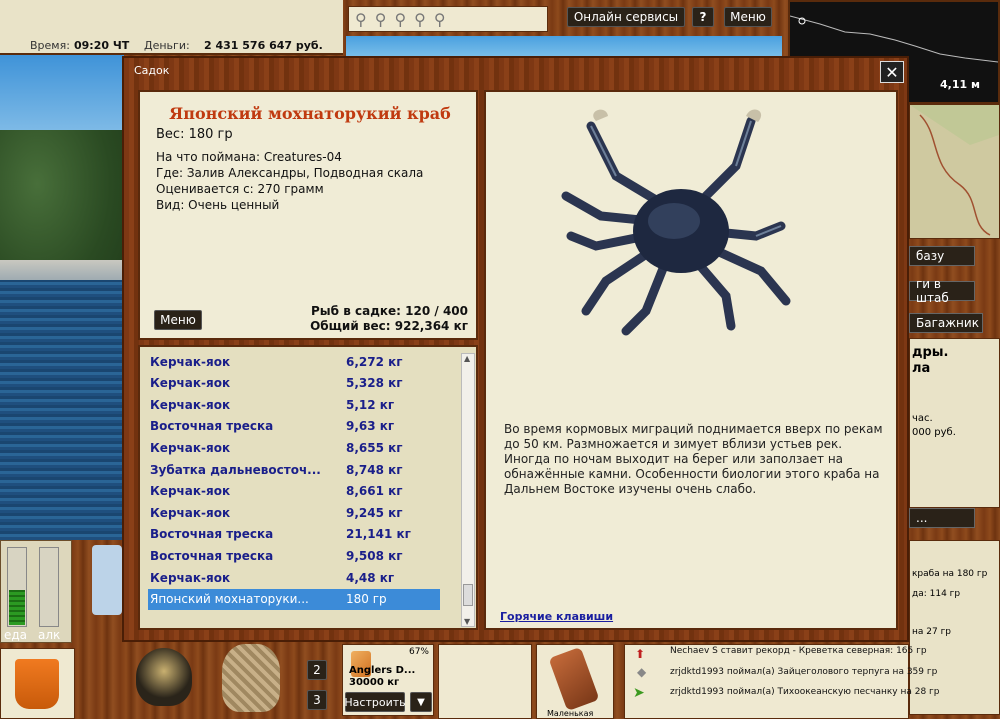 The width and height of the screenshot is (1000, 719). What do you see at coordinates (374, 469) in the screenshot?
I see `catch-weight: 8,748 кг` at bounding box center [374, 469].